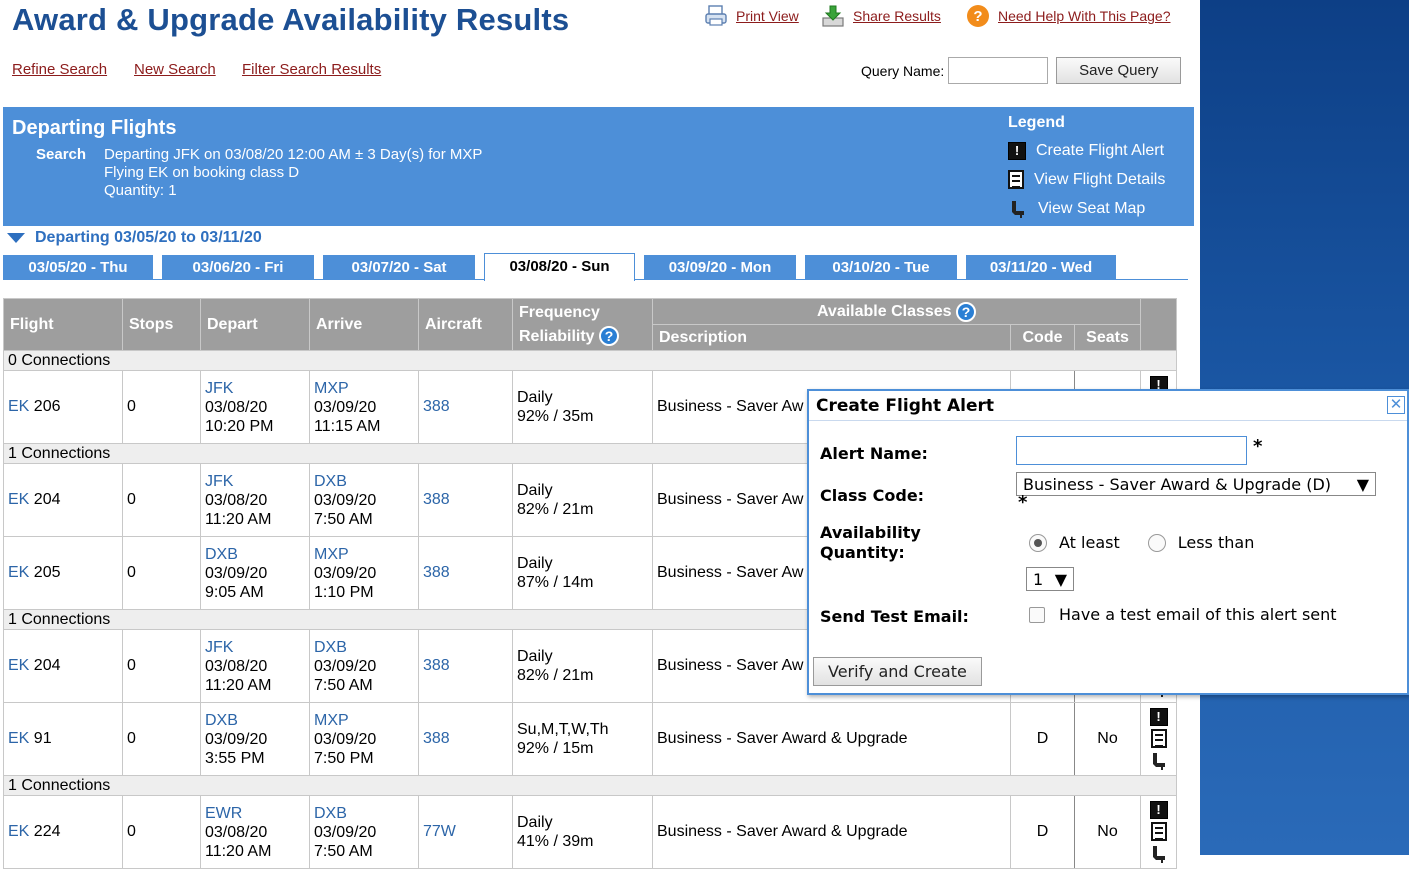 This screenshot has width=1409, height=869. I want to click on availability-label-line: Availability, so click(870, 532).